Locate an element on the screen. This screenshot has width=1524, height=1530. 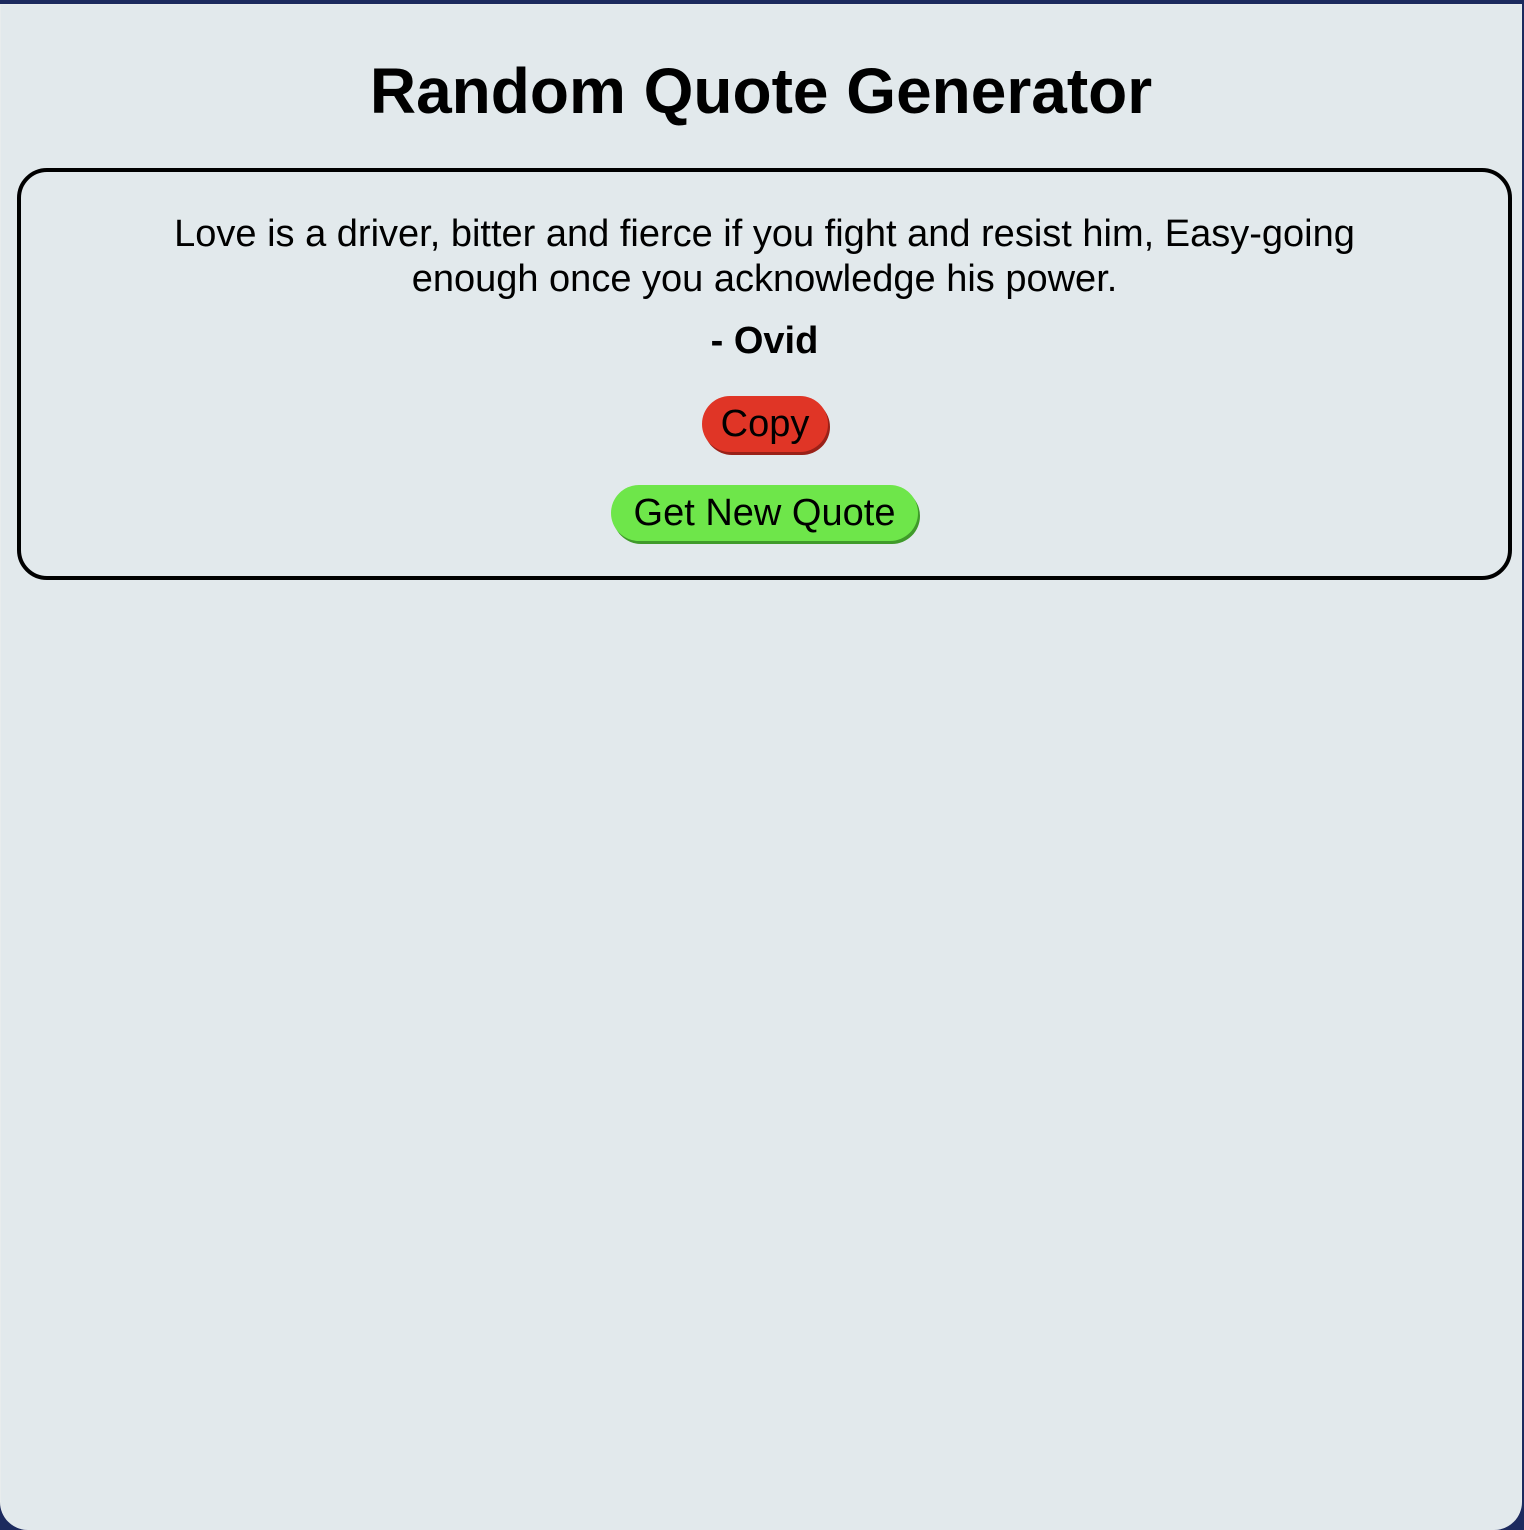
page-title: Random Quote Generator is located at coordinates (761, 91).